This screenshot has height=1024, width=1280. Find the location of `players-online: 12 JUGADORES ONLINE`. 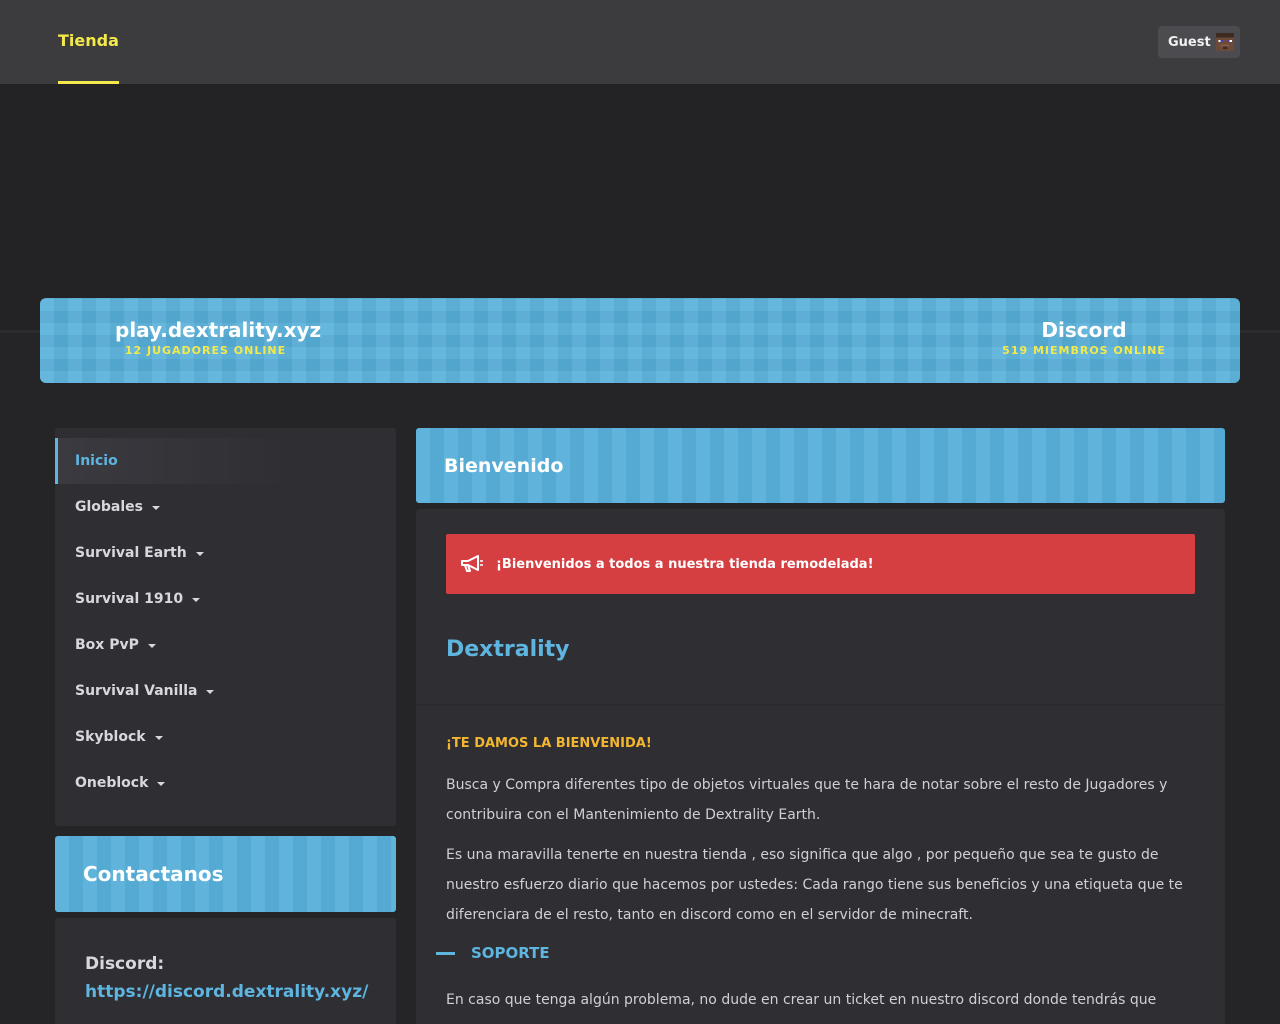

players-online: 12 JUGADORES ONLINE is located at coordinates (205, 350).